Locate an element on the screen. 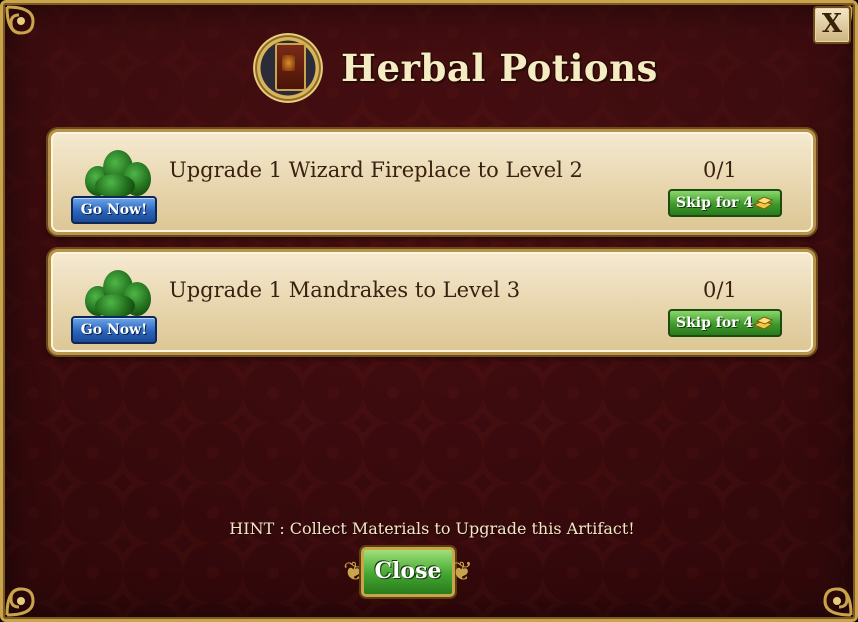 This screenshot has height=622, width=858. dialog-header: Herbal Potions is located at coordinates (455, 68).